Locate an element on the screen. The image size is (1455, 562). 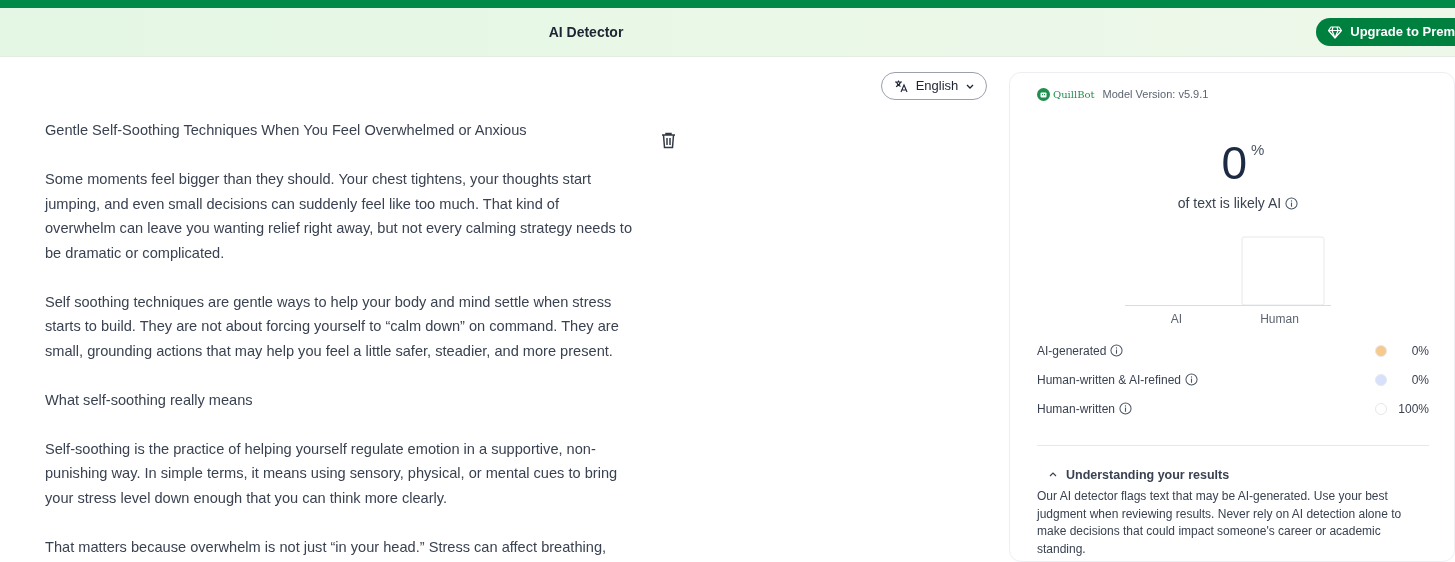
editor-paragraph: Self-soothing is the practice of helping yourself regulate emotion in a supportive, non-punishing way. In simple terms, it means using sensory, physical, or mental cues to bring your stress level down enough that you can think more clearly. is located at coordinates (332, 473).